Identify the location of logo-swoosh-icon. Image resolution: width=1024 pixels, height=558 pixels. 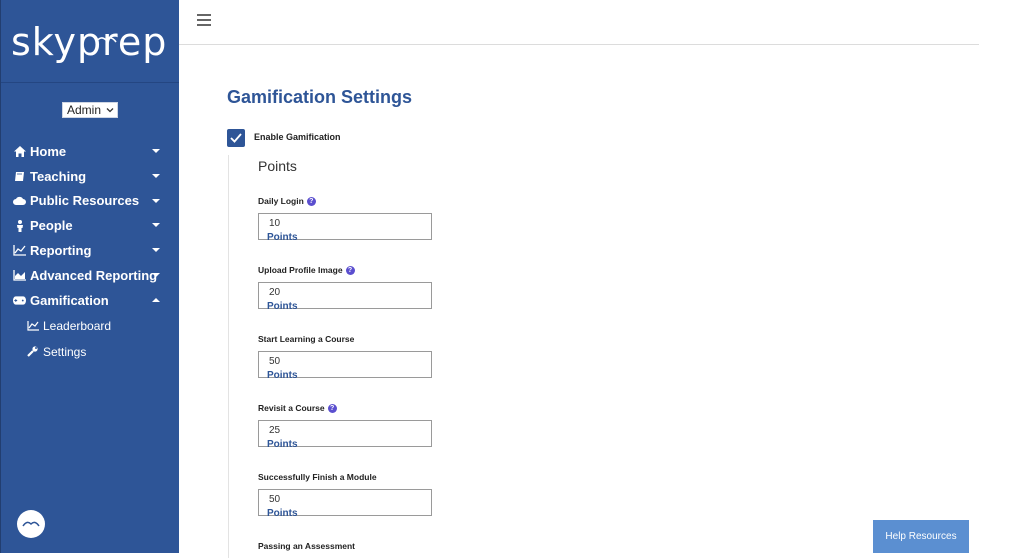
(106, 40).